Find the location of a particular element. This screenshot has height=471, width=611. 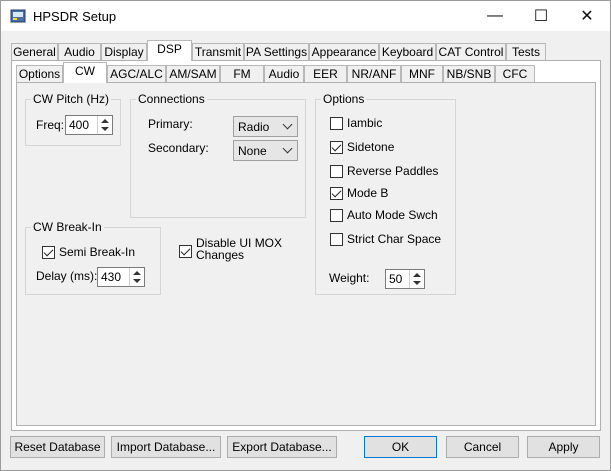

secondary-value: None is located at coordinates (252, 151).